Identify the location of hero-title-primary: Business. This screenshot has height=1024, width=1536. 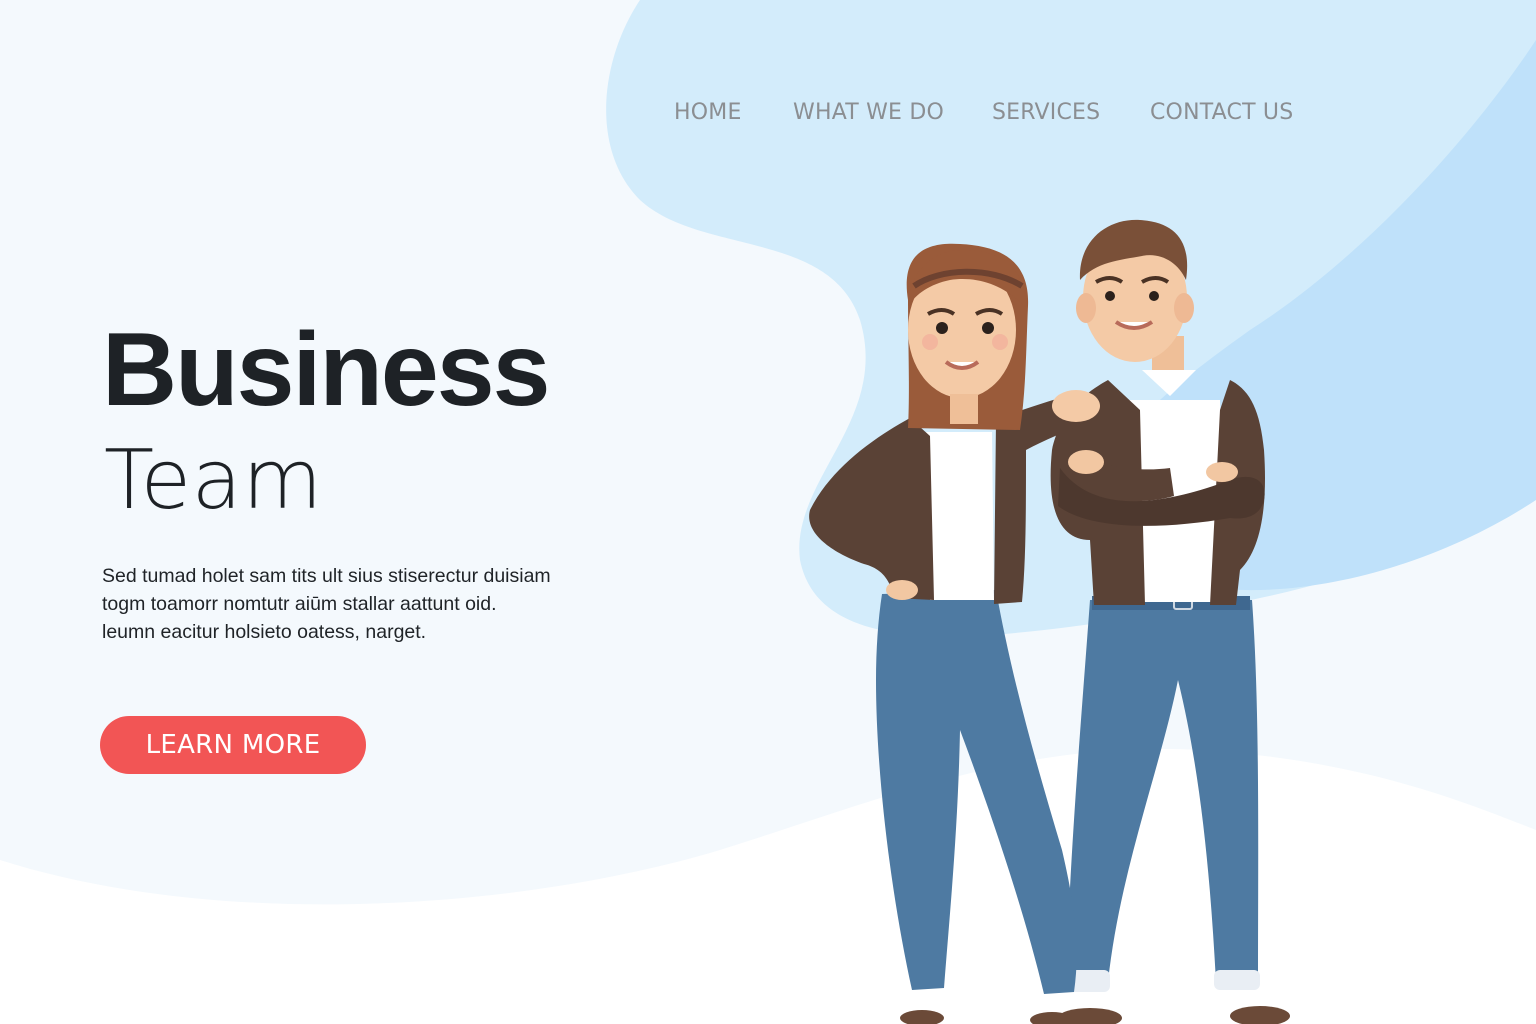
(326, 370).